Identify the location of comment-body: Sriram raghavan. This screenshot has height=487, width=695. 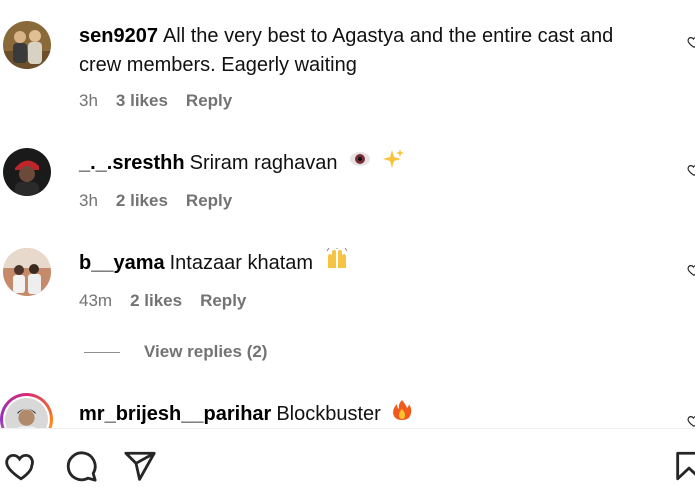
(263, 162).